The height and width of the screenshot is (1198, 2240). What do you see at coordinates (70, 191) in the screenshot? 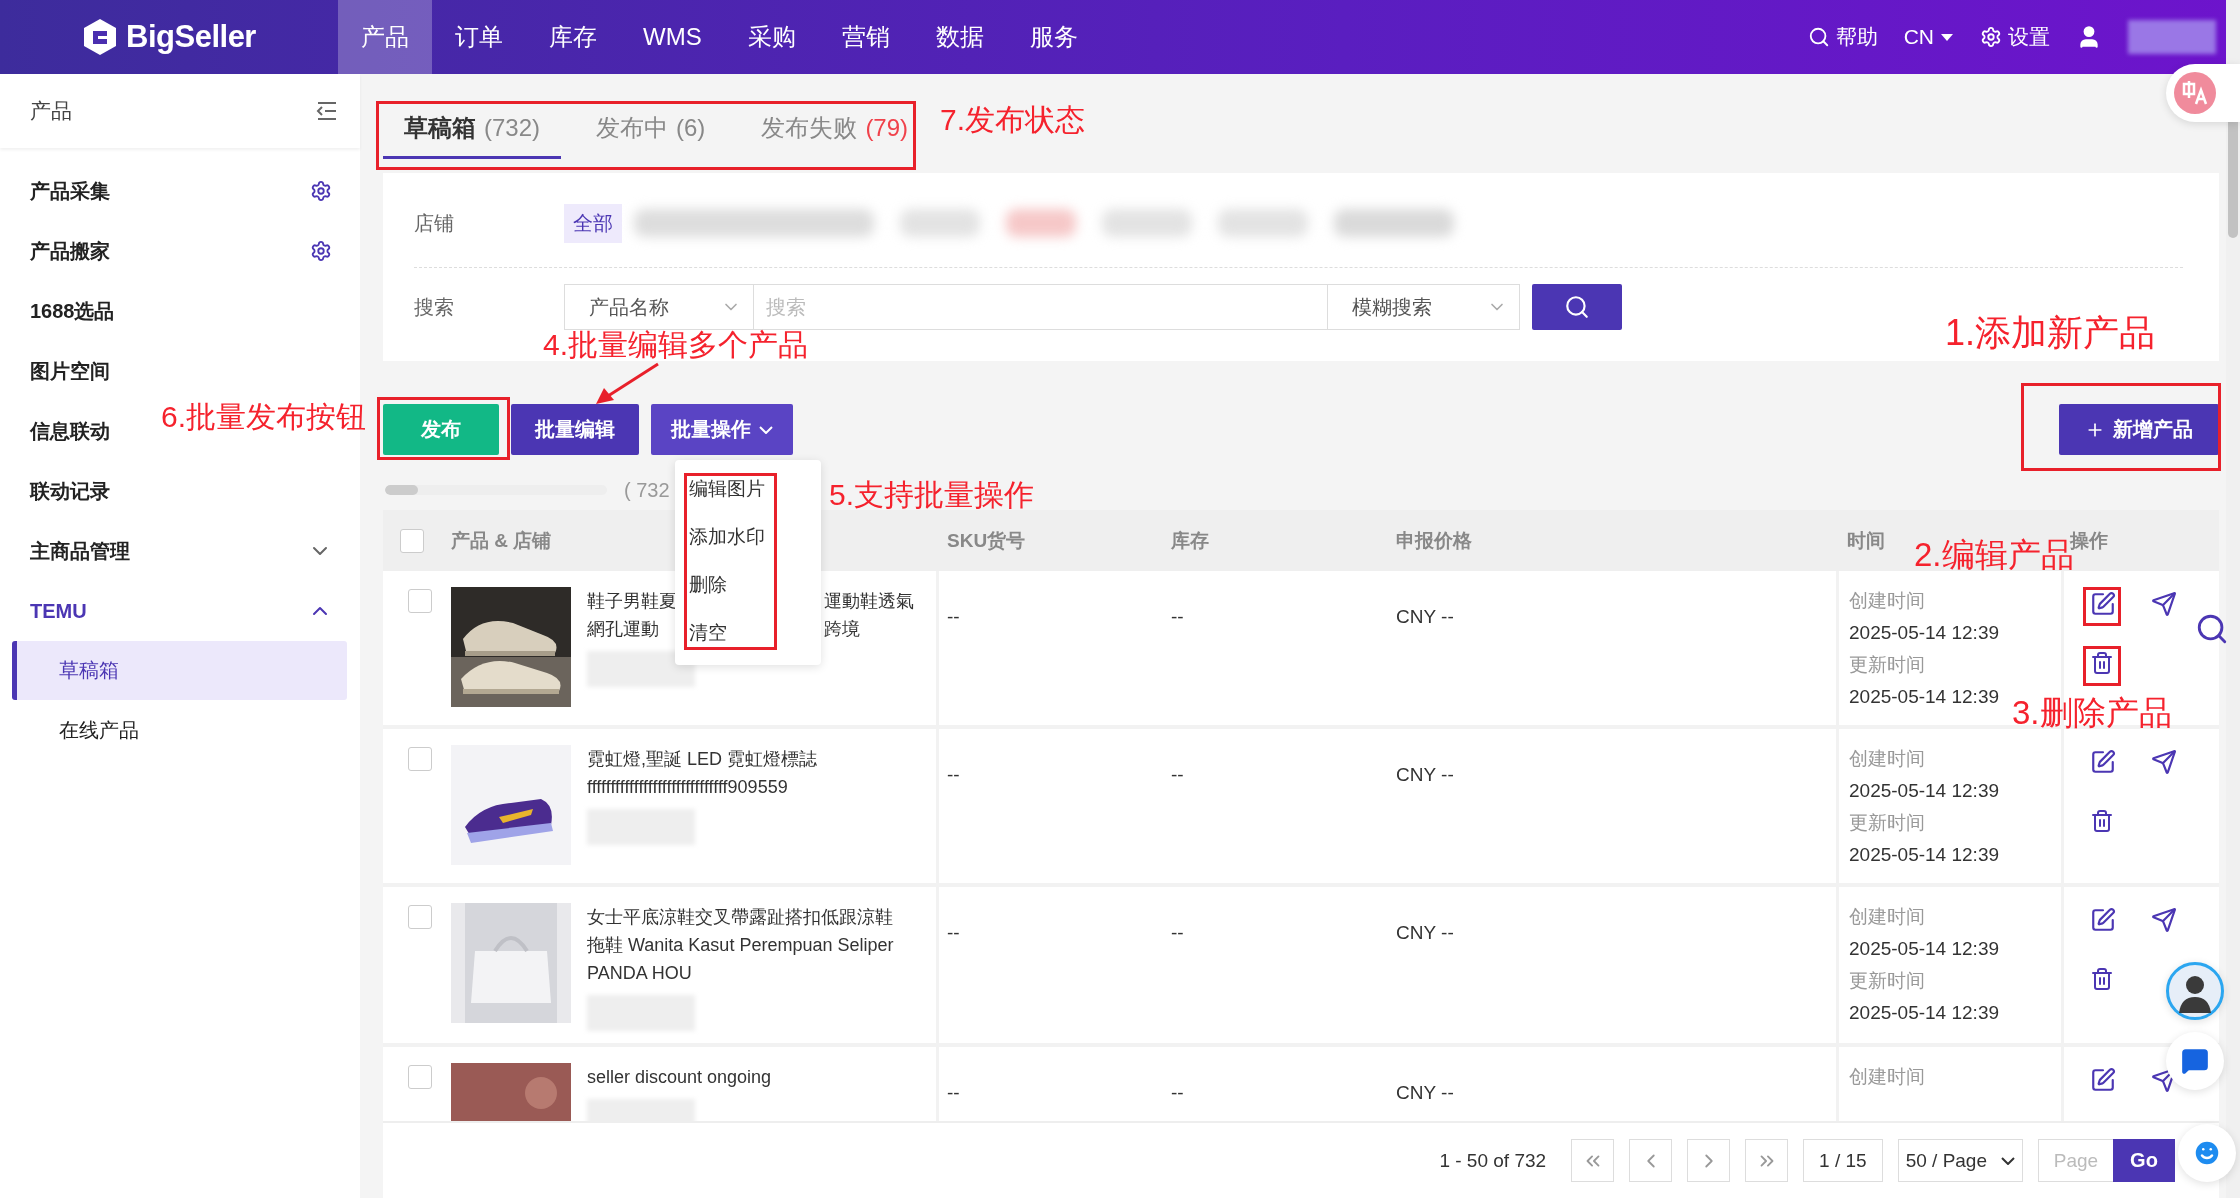
I see `sidebar-item: 产品采集` at bounding box center [70, 191].